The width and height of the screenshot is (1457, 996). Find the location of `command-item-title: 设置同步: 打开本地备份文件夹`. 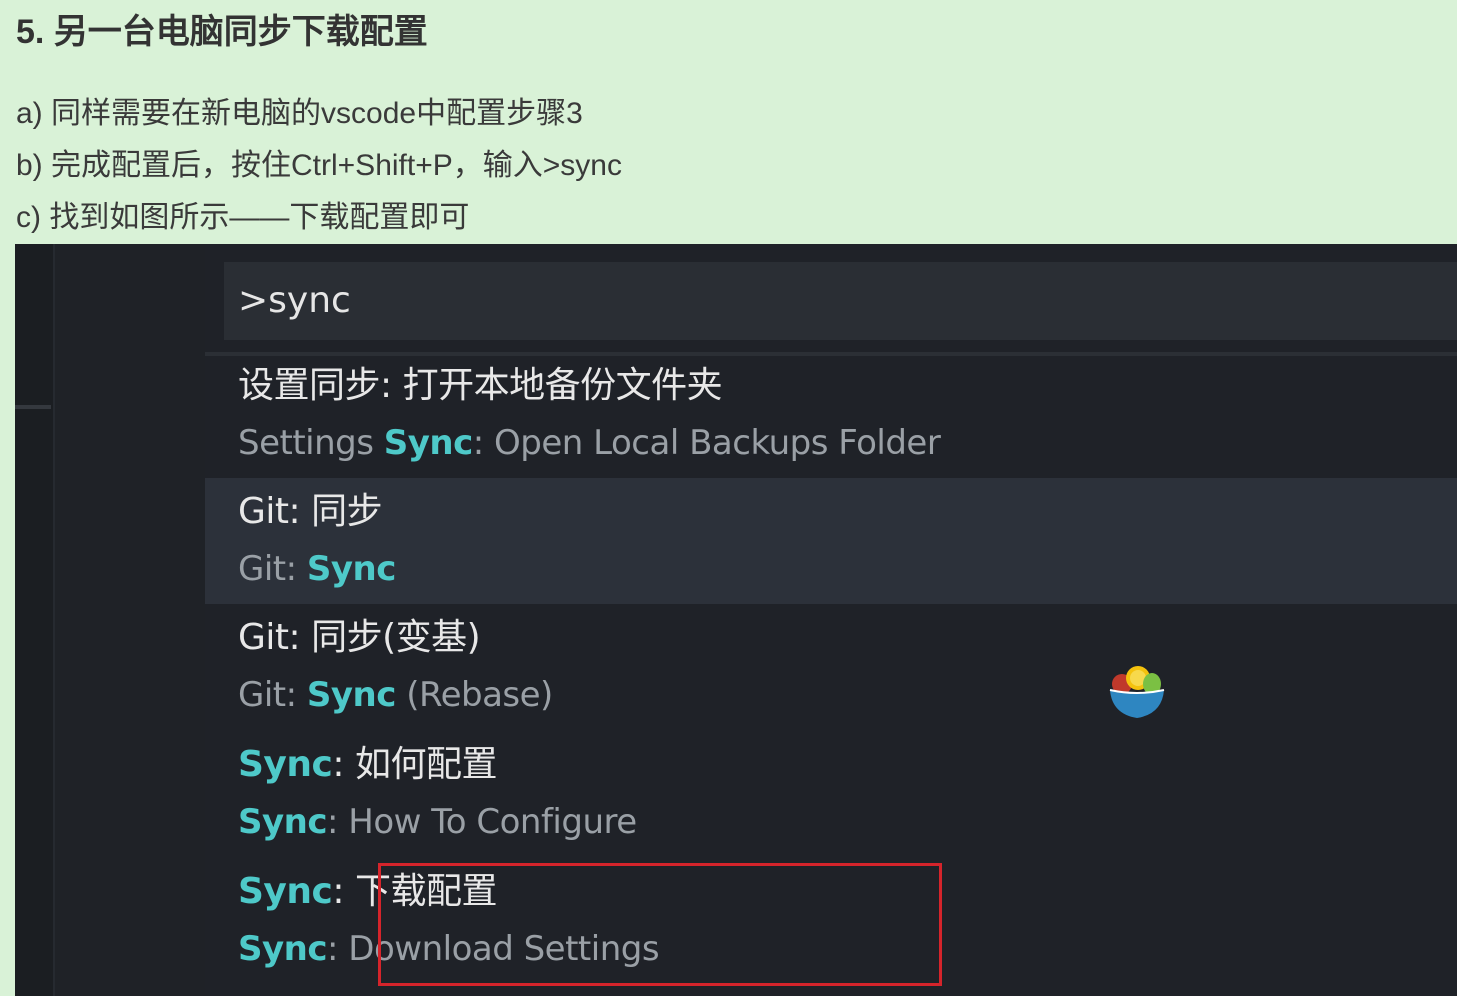

command-item-title: 设置同步: 打开本地备份文件夹 is located at coordinates (480, 386).